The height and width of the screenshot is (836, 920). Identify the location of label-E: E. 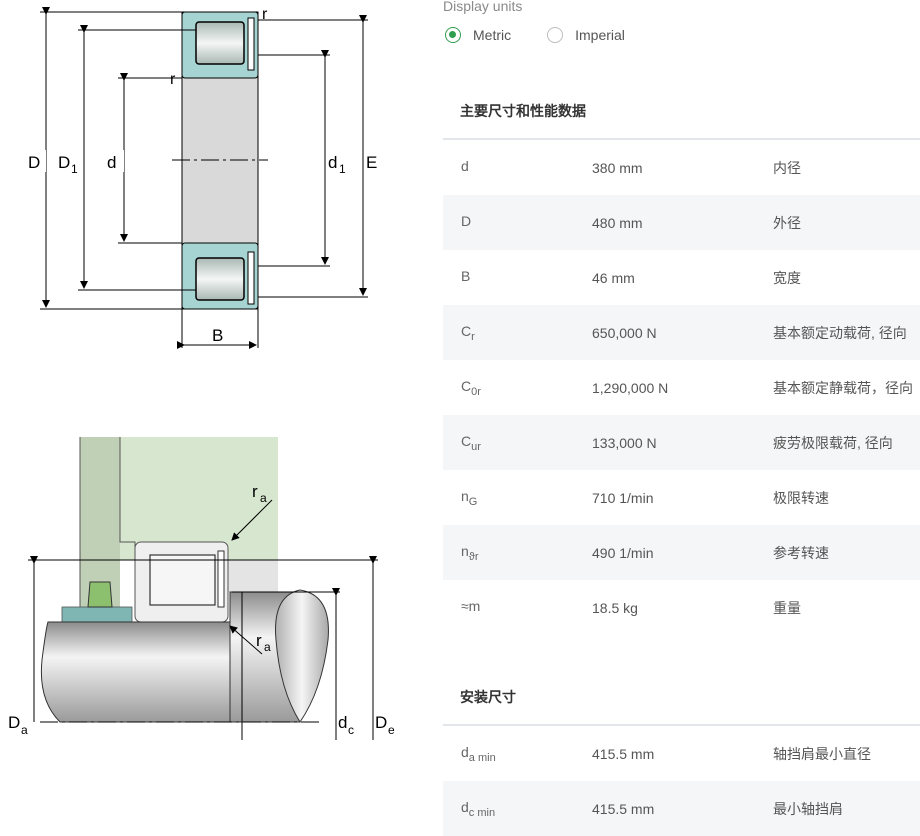
(371, 162).